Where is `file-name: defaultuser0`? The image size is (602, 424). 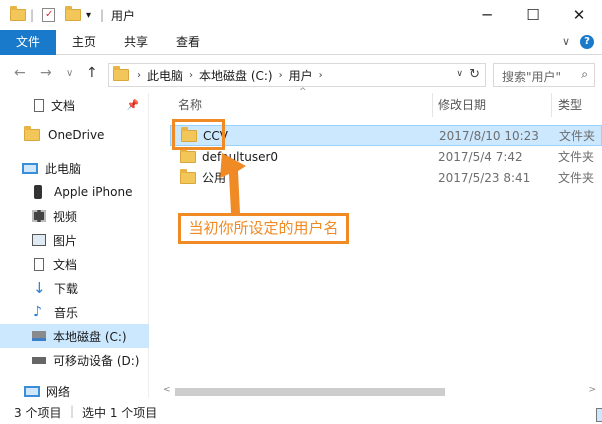 file-name: defaultuser0 is located at coordinates (240, 156).